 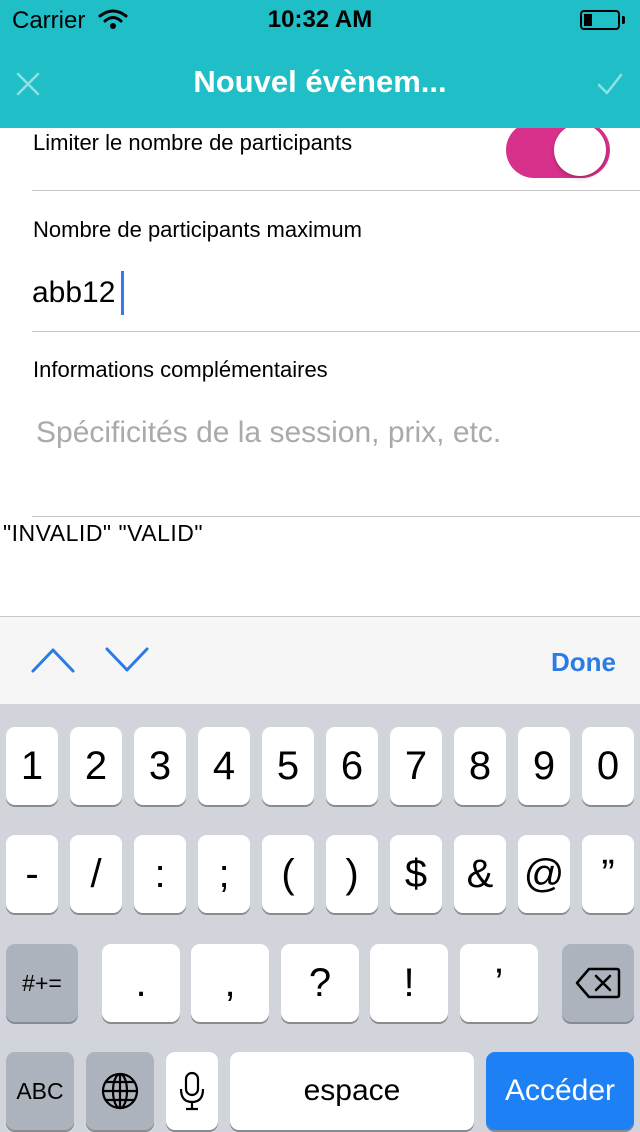 I want to click on key-5: 5, so click(x=288, y=766).